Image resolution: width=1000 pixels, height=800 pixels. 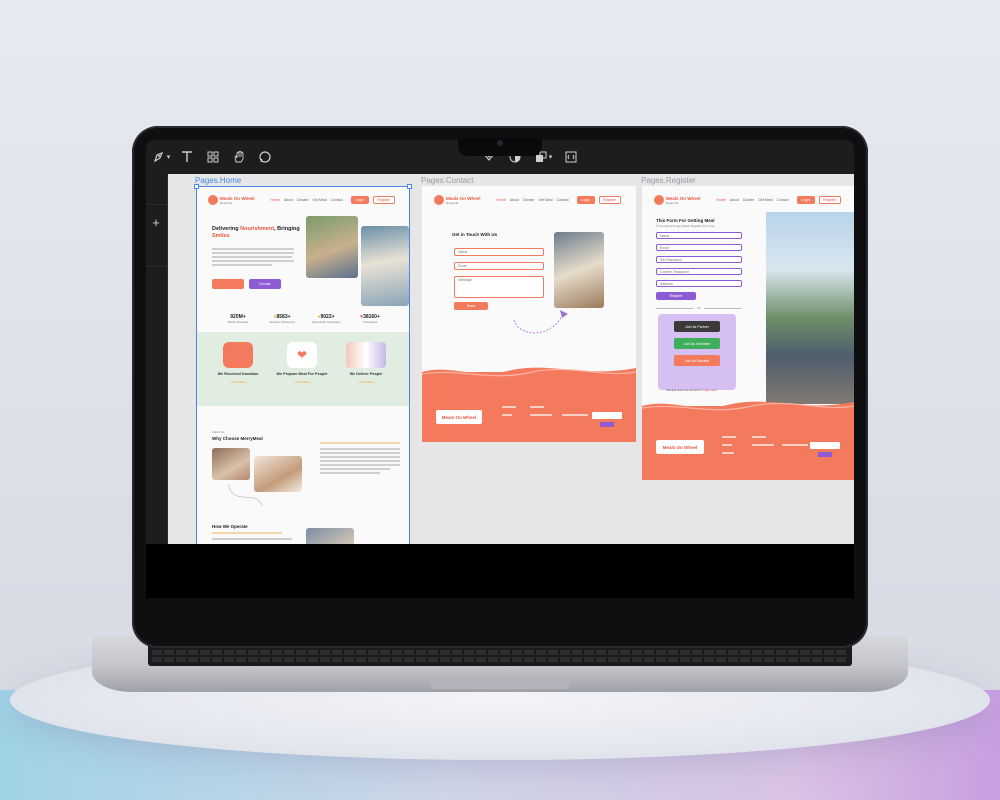 I want to click on selection-outline, so click(x=303, y=365).